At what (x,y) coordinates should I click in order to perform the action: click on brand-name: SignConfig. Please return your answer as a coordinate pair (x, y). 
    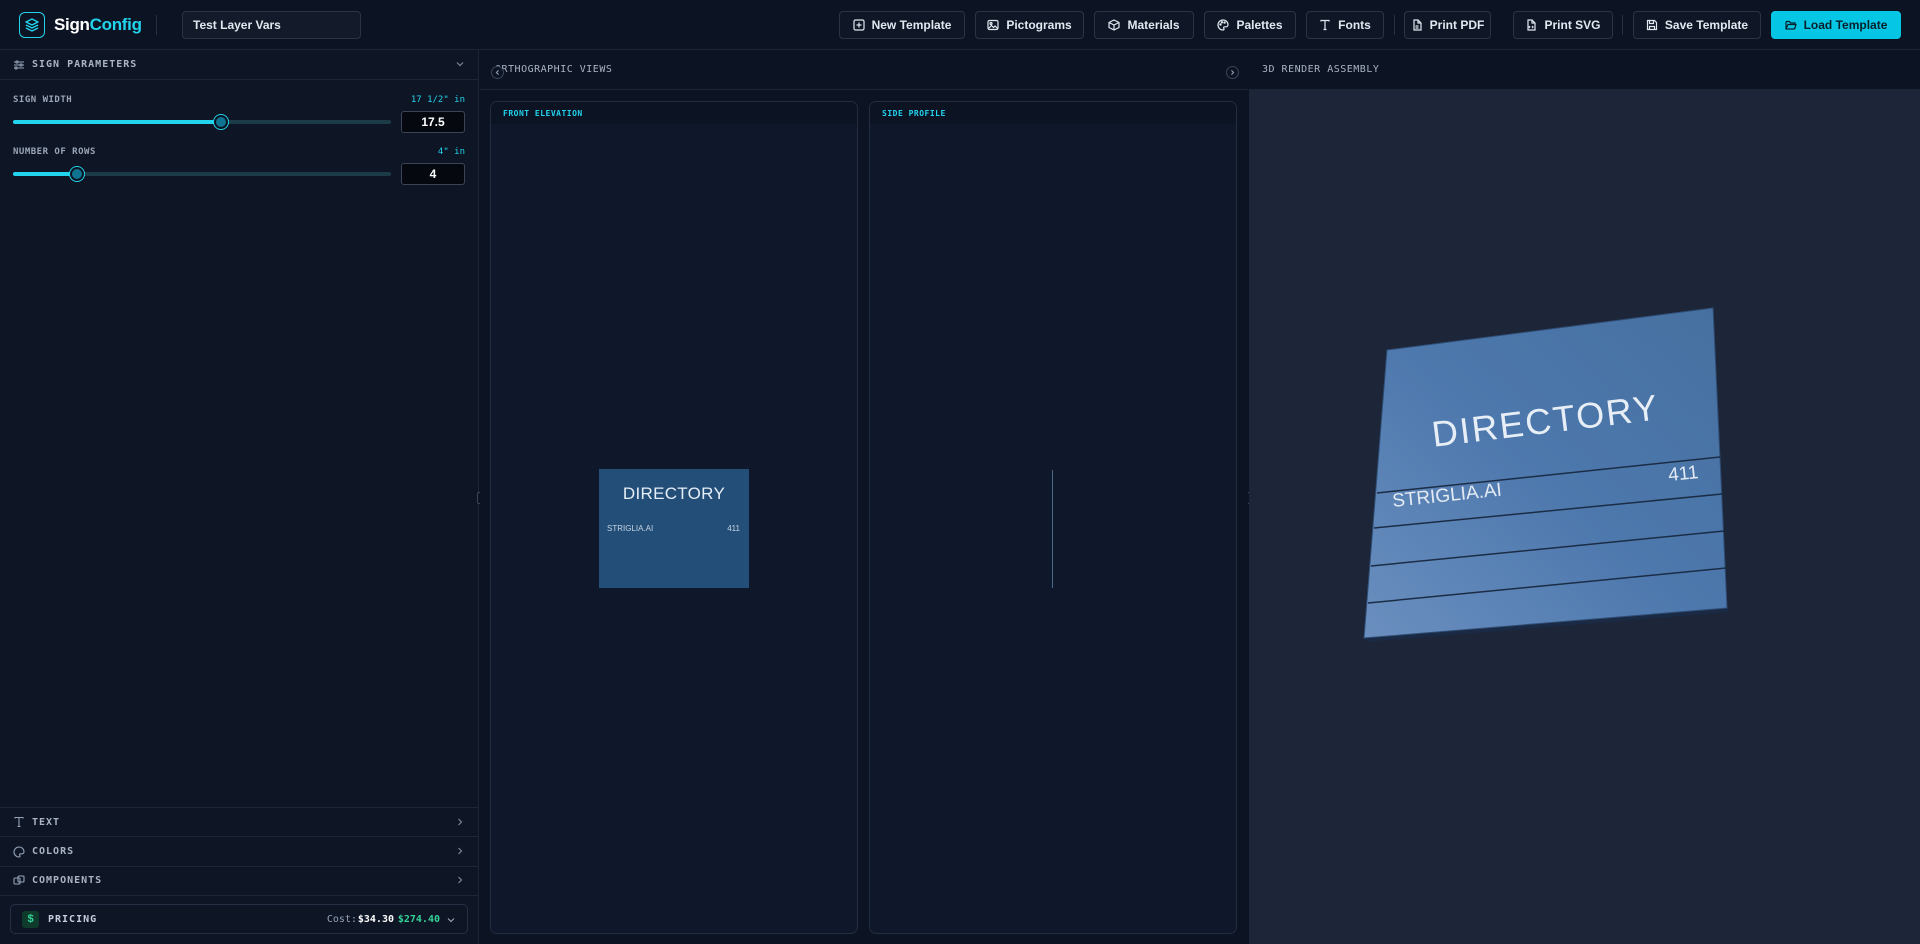
    Looking at the image, I should click on (98, 25).